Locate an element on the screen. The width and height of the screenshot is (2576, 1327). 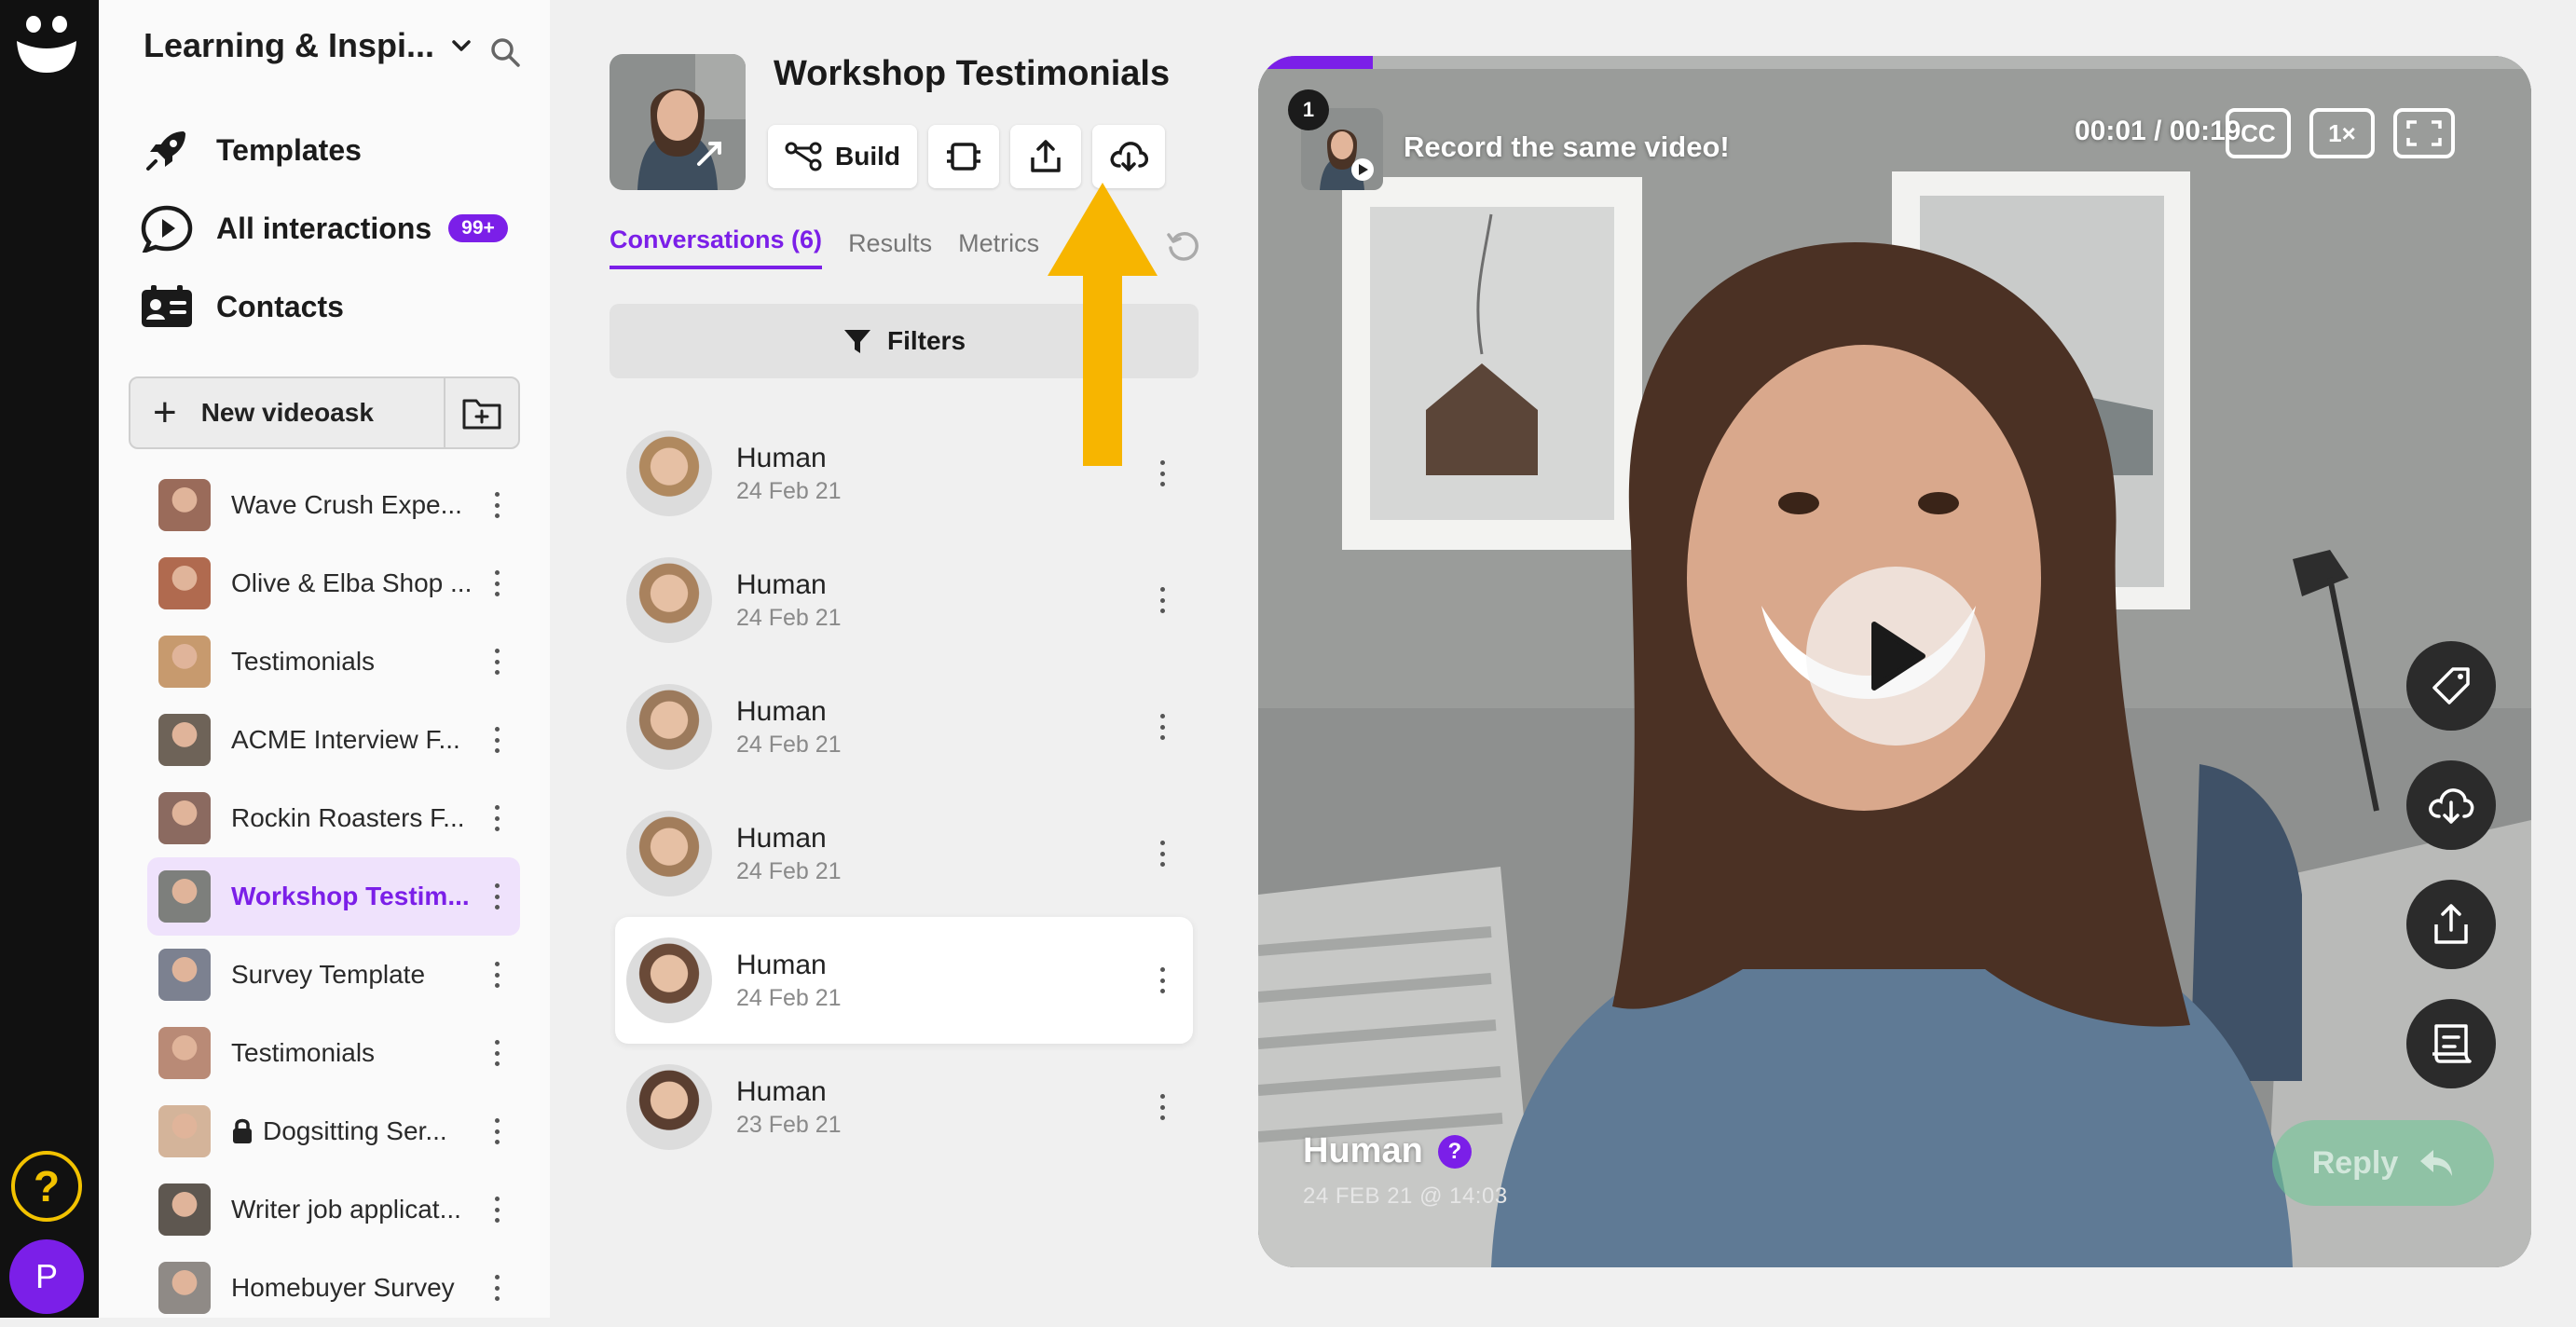
contacts-card-icon is located at coordinates (167, 307).